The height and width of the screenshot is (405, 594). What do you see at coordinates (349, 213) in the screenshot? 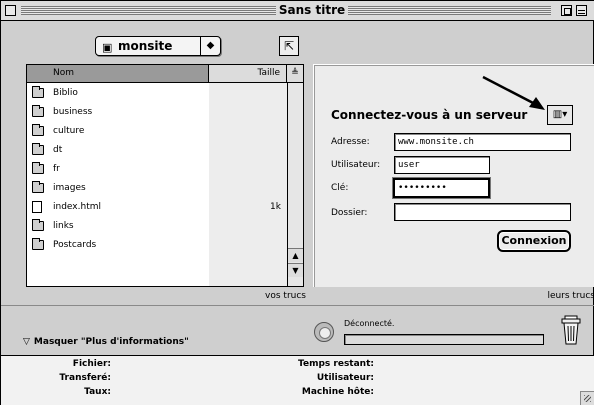
I see `folder-label: Dossier:` at bounding box center [349, 213].